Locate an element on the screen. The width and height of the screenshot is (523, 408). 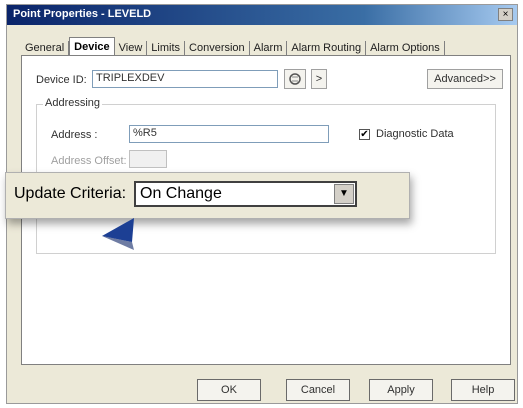
address-label: Address : is located at coordinates (74, 135).